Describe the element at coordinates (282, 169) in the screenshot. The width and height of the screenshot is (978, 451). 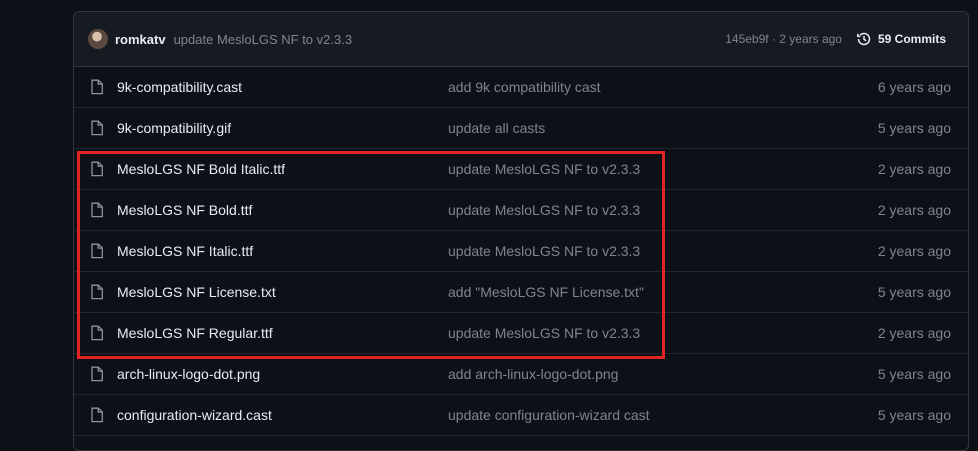
I see `file-name: MesloLGS NF Bold Italic.ttf` at that location.